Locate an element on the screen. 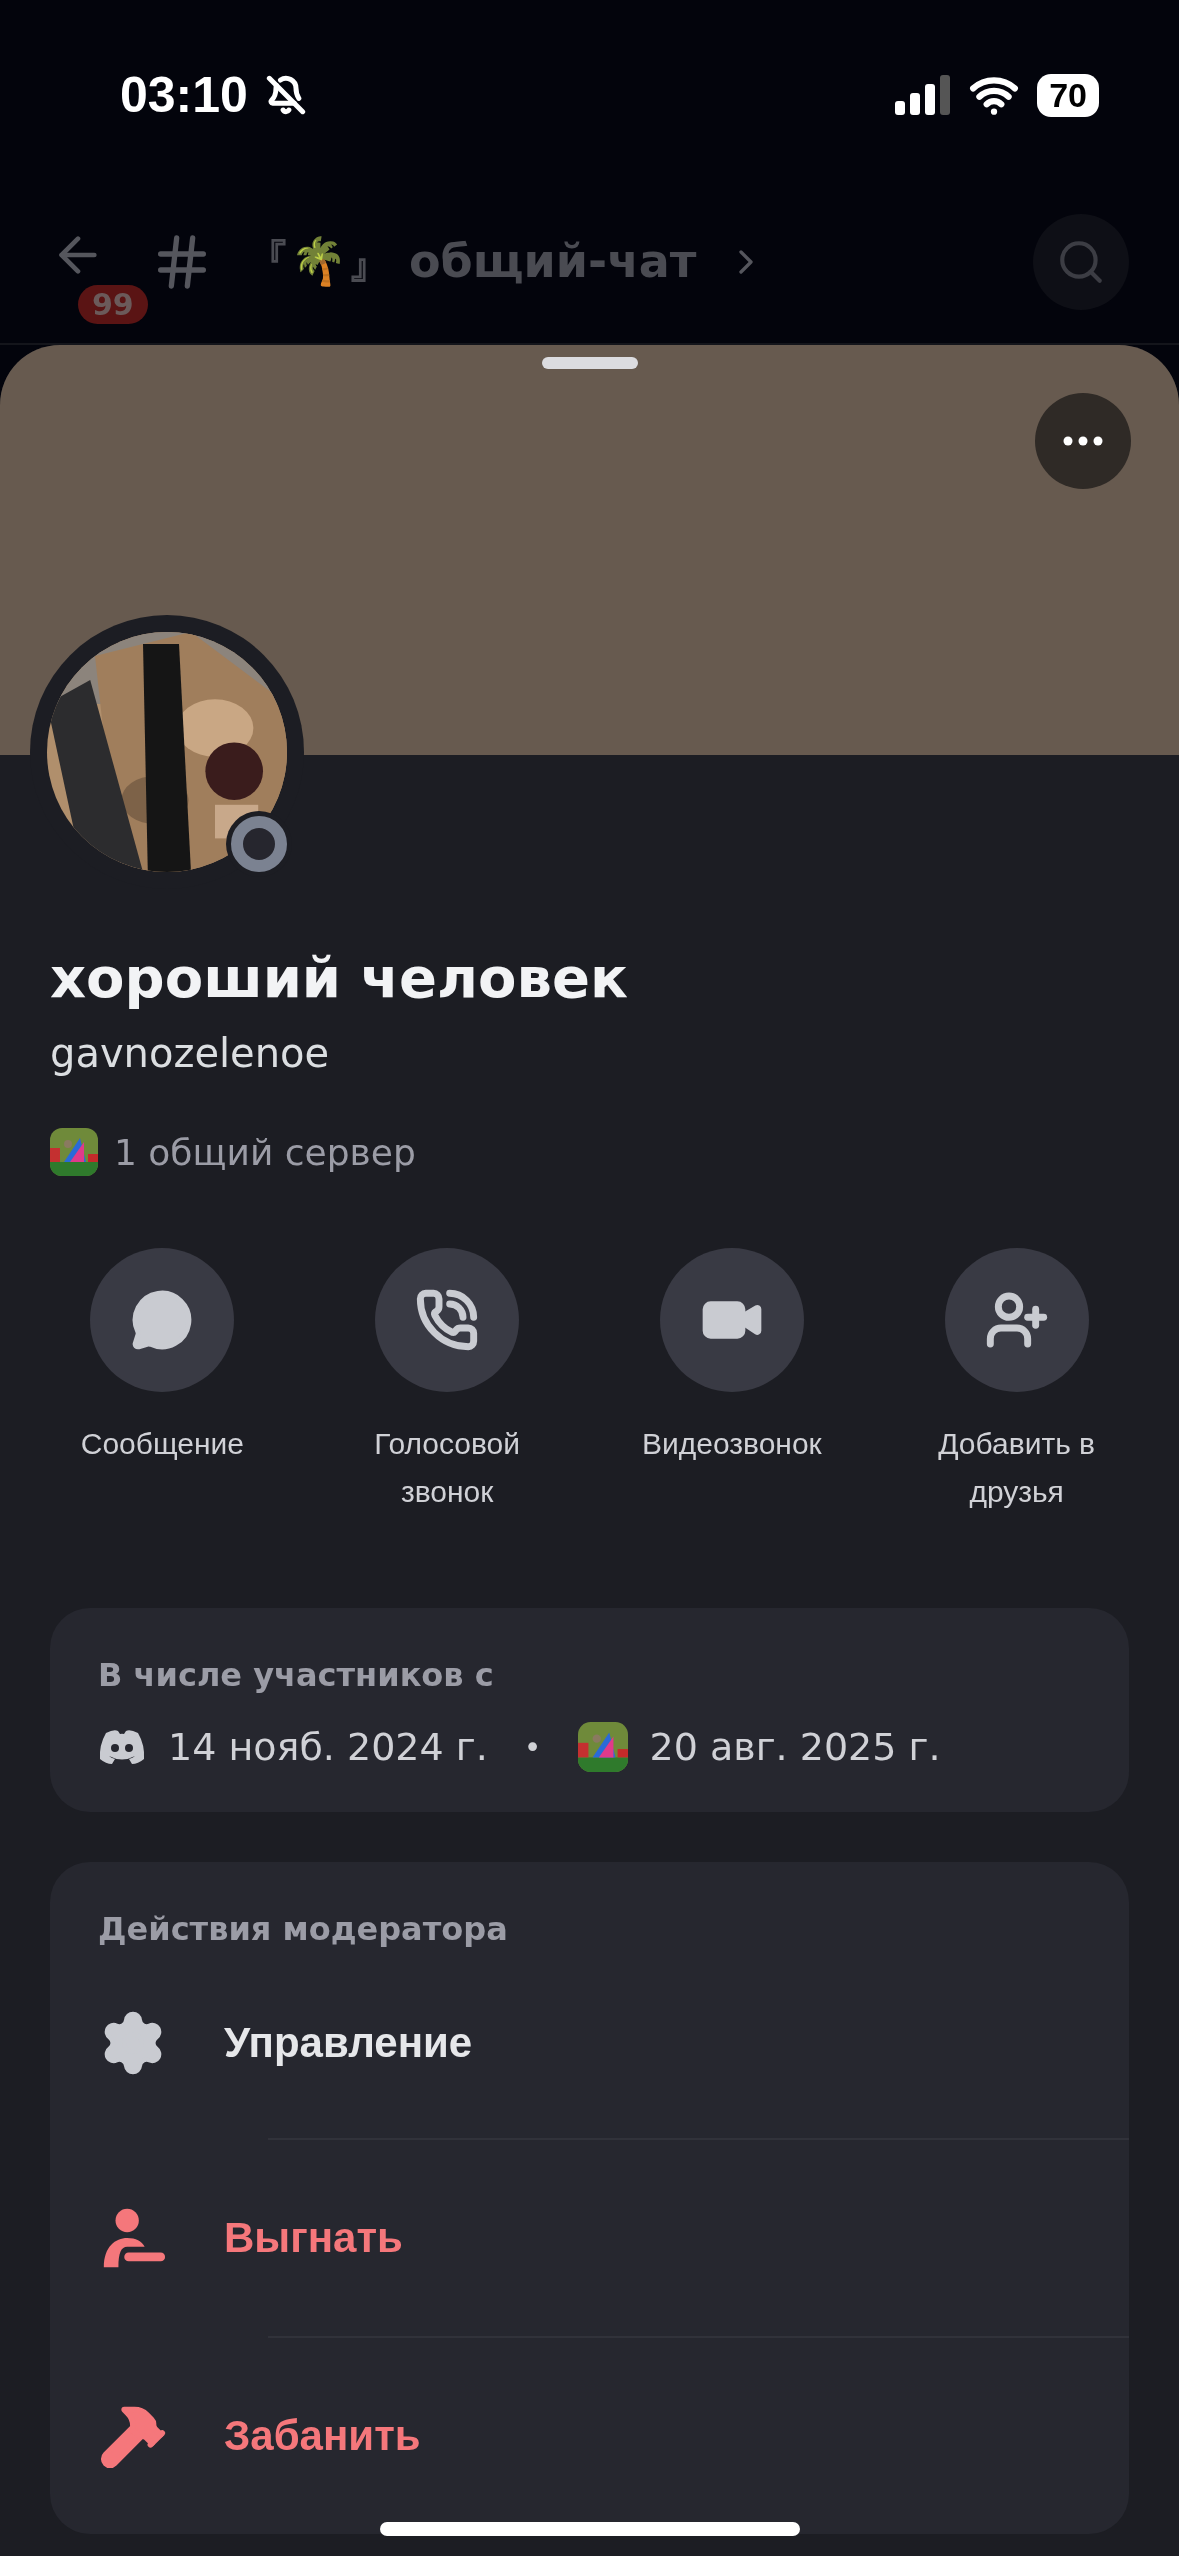 The width and height of the screenshot is (1179, 2556). phone-icon is located at coordinates (447, 1320).